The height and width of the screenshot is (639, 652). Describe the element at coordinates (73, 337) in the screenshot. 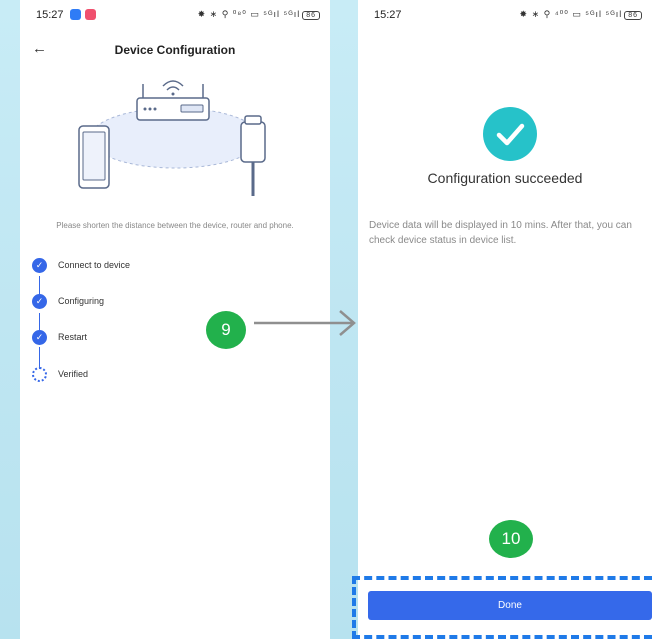

I see `step-label: Restart` at that location.